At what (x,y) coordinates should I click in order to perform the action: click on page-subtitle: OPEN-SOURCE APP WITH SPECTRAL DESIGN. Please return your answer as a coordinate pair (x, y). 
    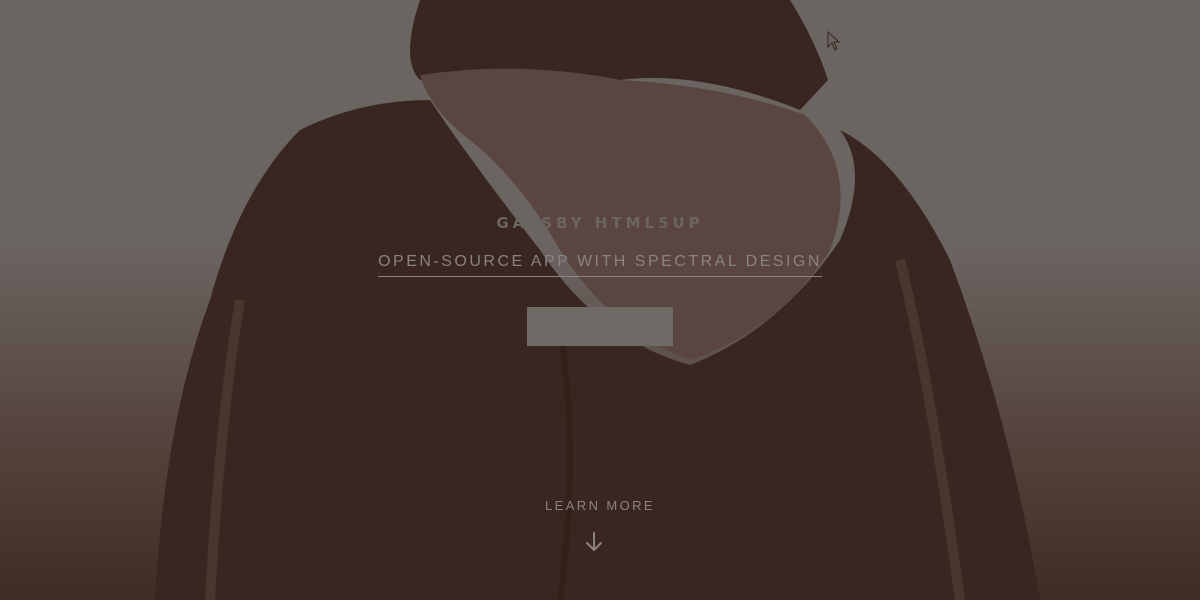
    Looking at the image, I should click on (600, 264).